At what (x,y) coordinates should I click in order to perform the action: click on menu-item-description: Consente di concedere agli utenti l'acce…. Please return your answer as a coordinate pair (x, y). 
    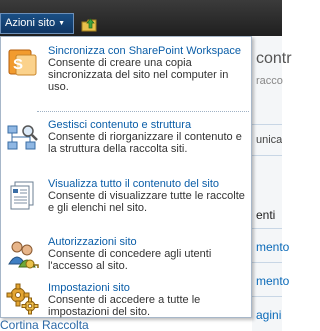
    Looking at the image, I should click on (130, 260).